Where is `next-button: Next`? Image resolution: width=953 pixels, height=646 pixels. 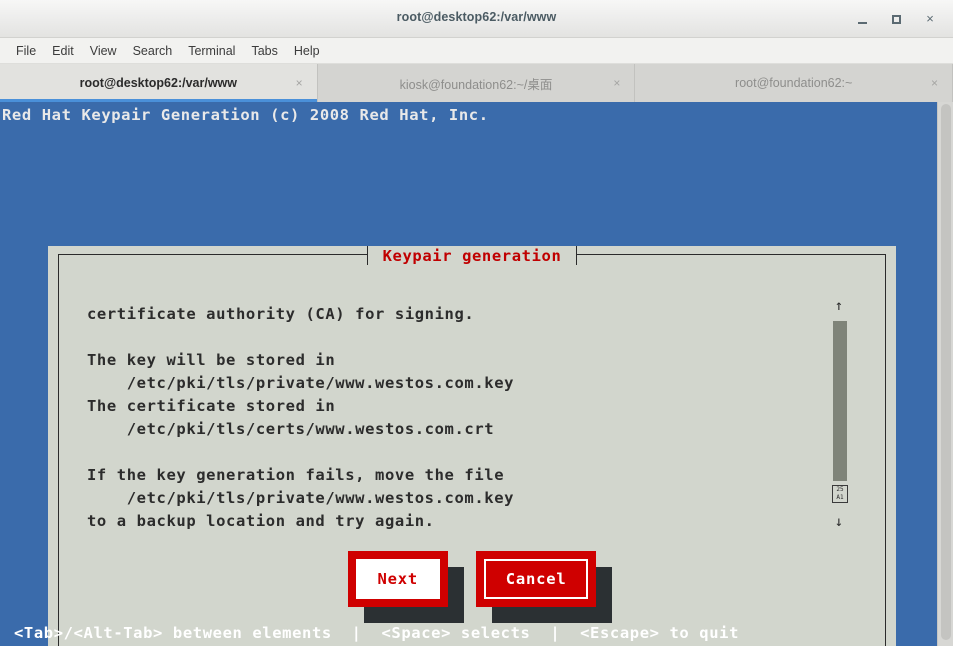
next-button: Next is located at coordinates (398, 579).